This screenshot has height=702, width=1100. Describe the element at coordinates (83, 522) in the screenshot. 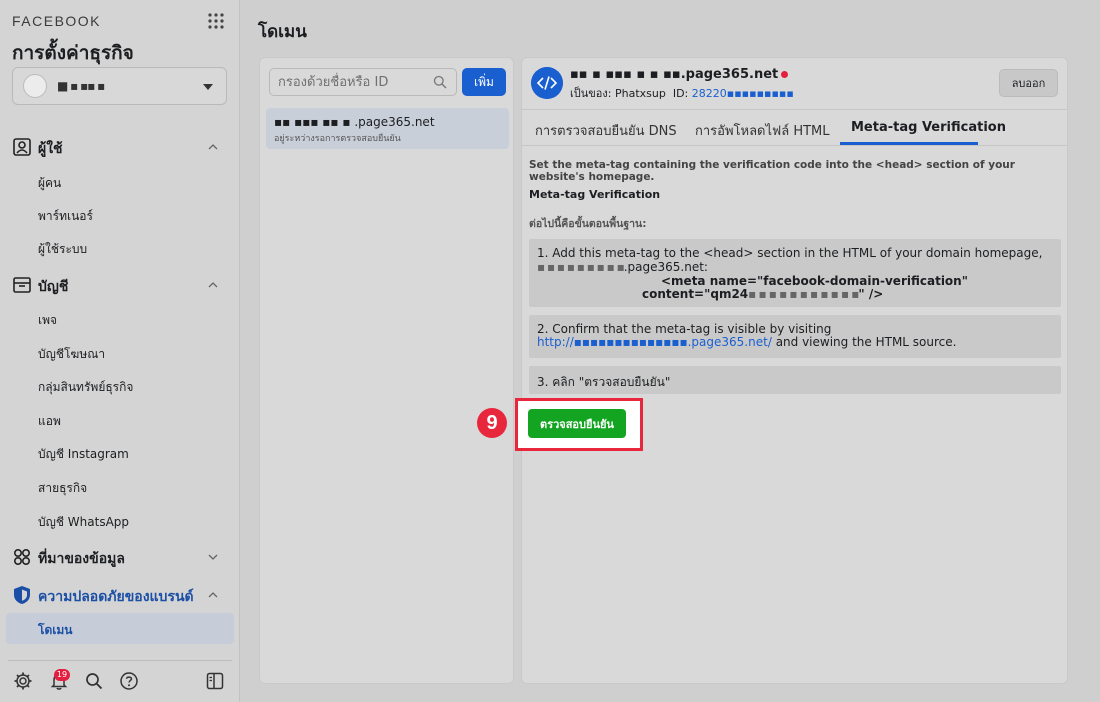

I see `sidebar-item-whatsapp-accounts: บัญชี WhatsApp` at that location.